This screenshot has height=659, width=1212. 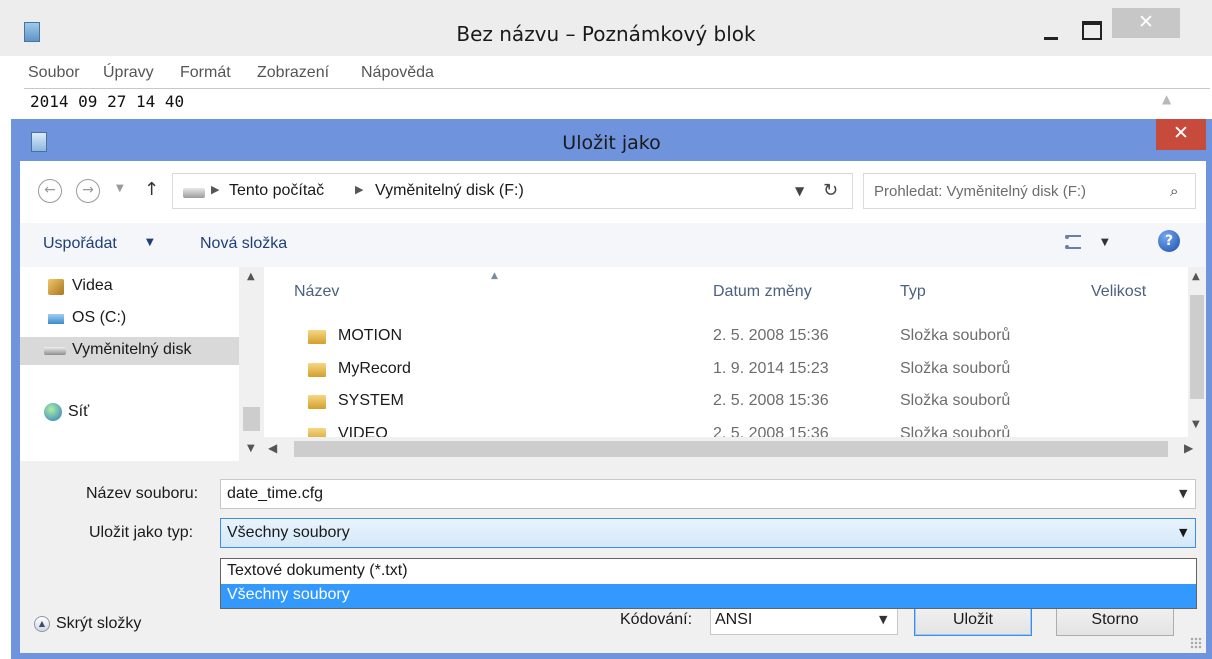 I want to click on nav-item-label: Vyměnitelný disk, so click(x=132, y=349).